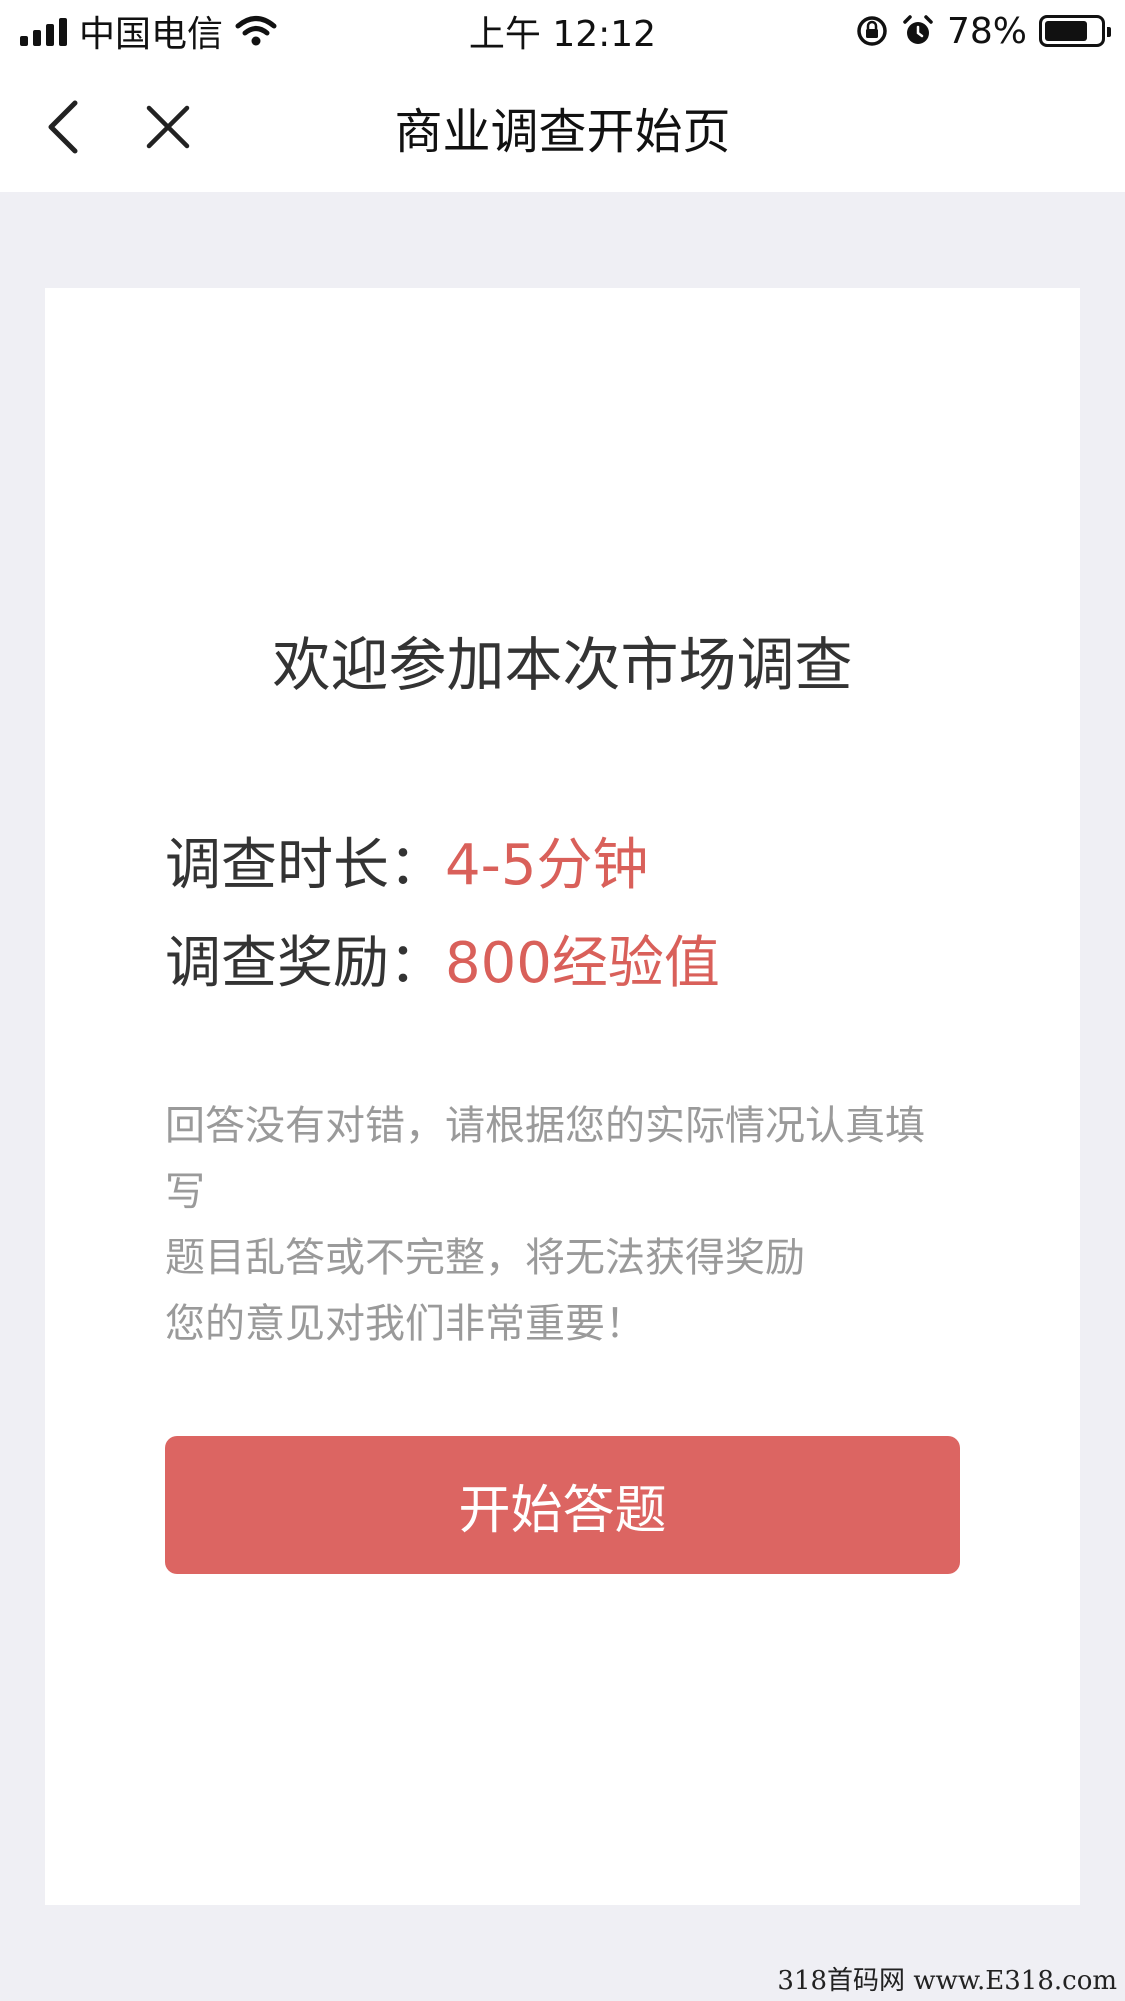 This screenshot has height=2001, width=1125. Describe the element at coordinates (305, 865) in the screenshot. I see `duration-label: 调查时长：` at that location.